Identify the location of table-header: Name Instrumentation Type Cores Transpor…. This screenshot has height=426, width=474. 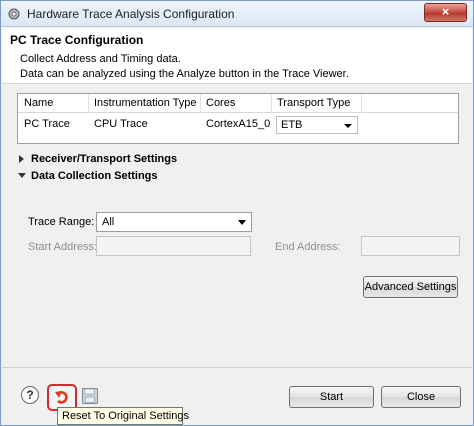
(238, 103).